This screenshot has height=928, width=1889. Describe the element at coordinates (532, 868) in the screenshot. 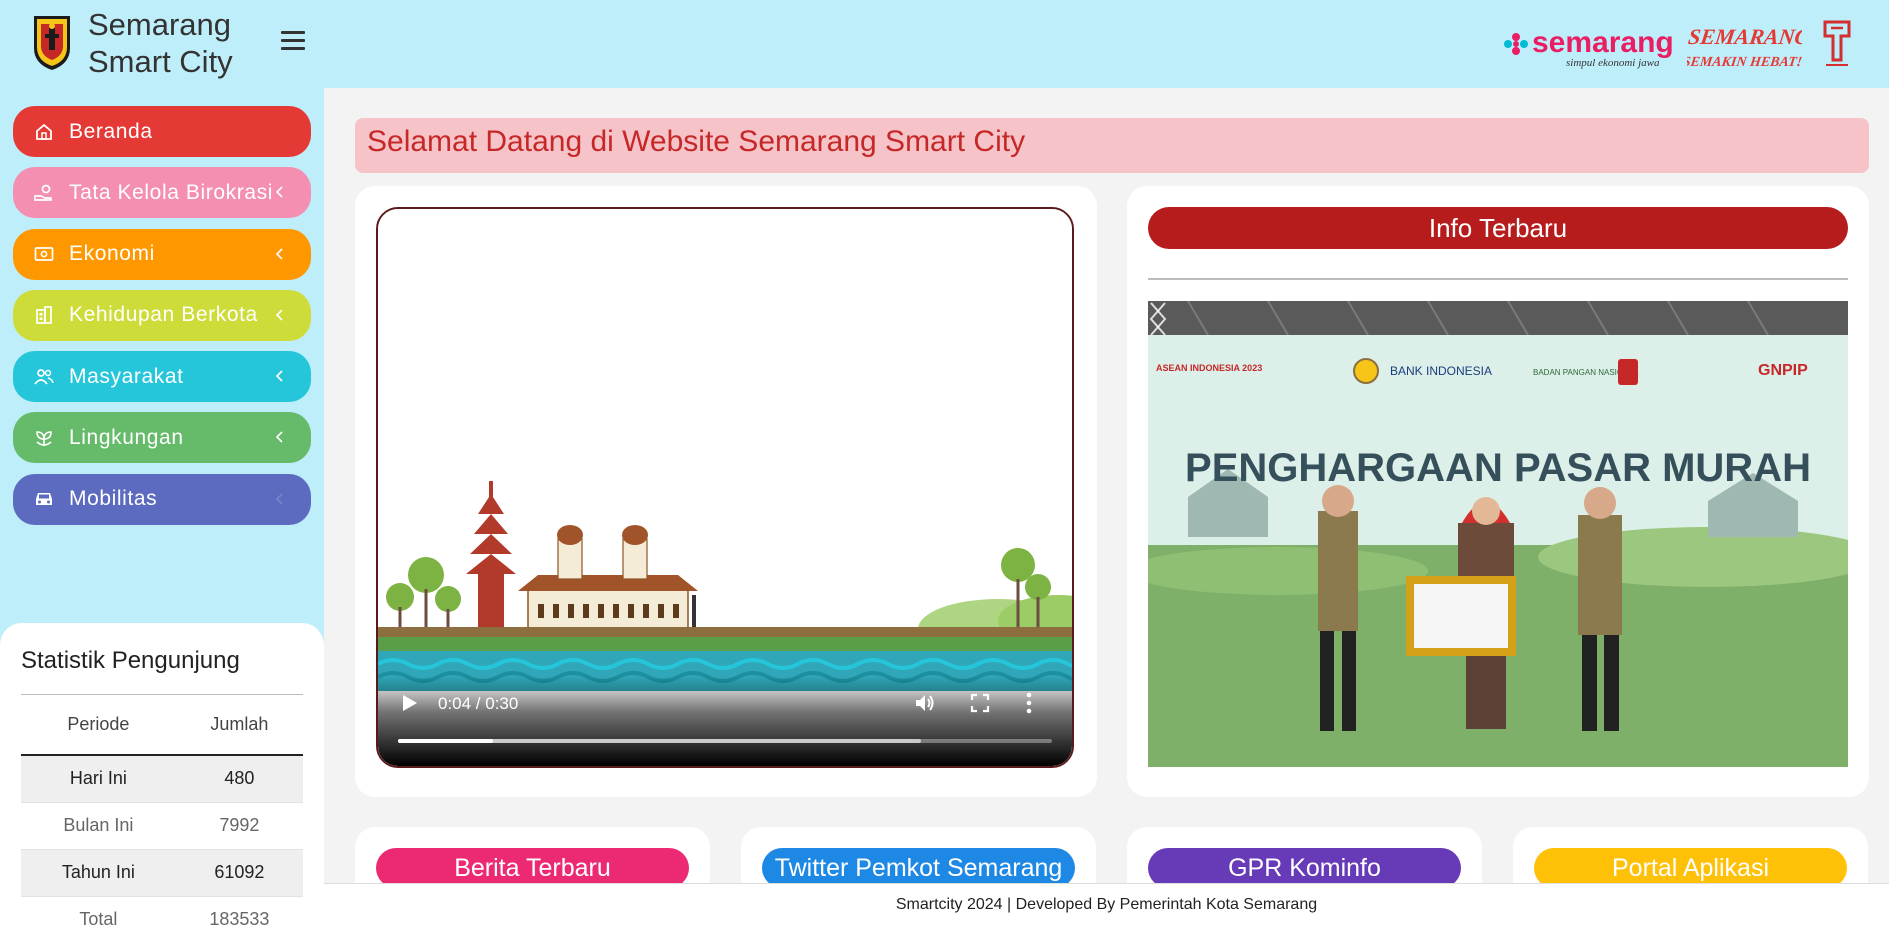

I see `berita-terbaru-button: Berita Terbaru` at that location.